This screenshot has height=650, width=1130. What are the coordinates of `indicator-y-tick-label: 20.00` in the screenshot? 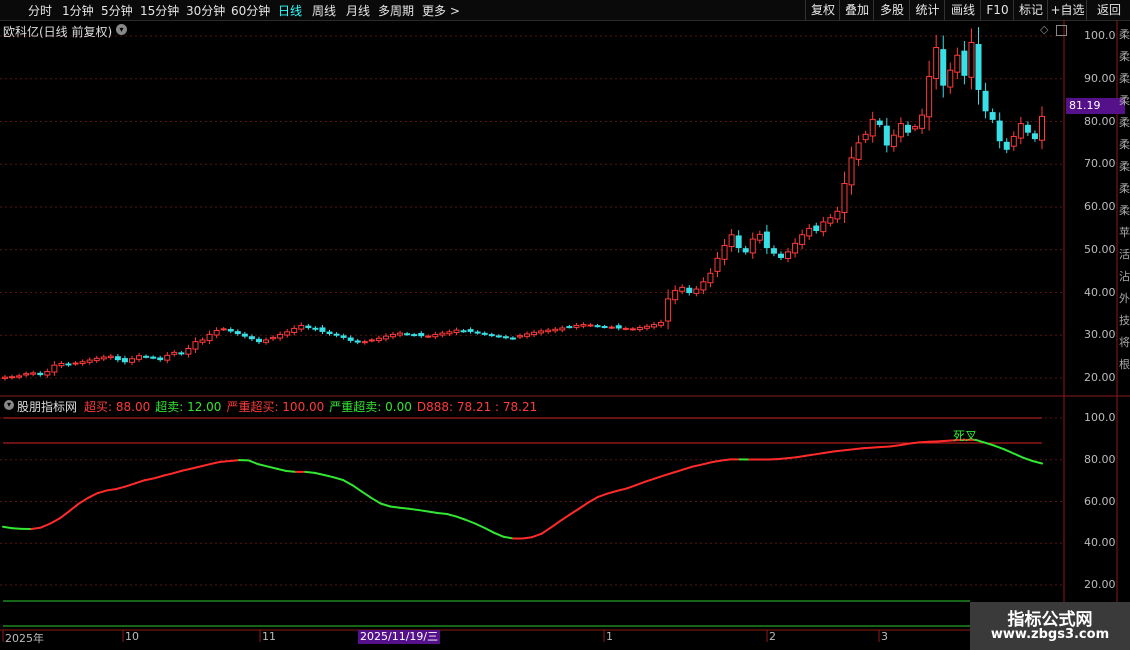 It's located at (1100, 584).